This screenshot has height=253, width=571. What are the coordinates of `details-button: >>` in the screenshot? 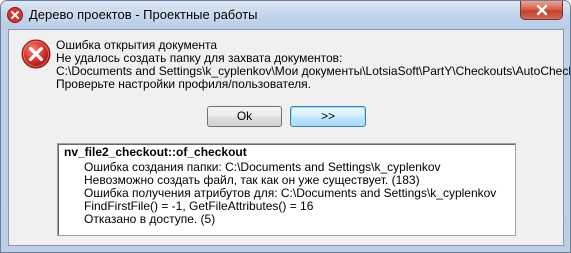 It's located at (328, 116).